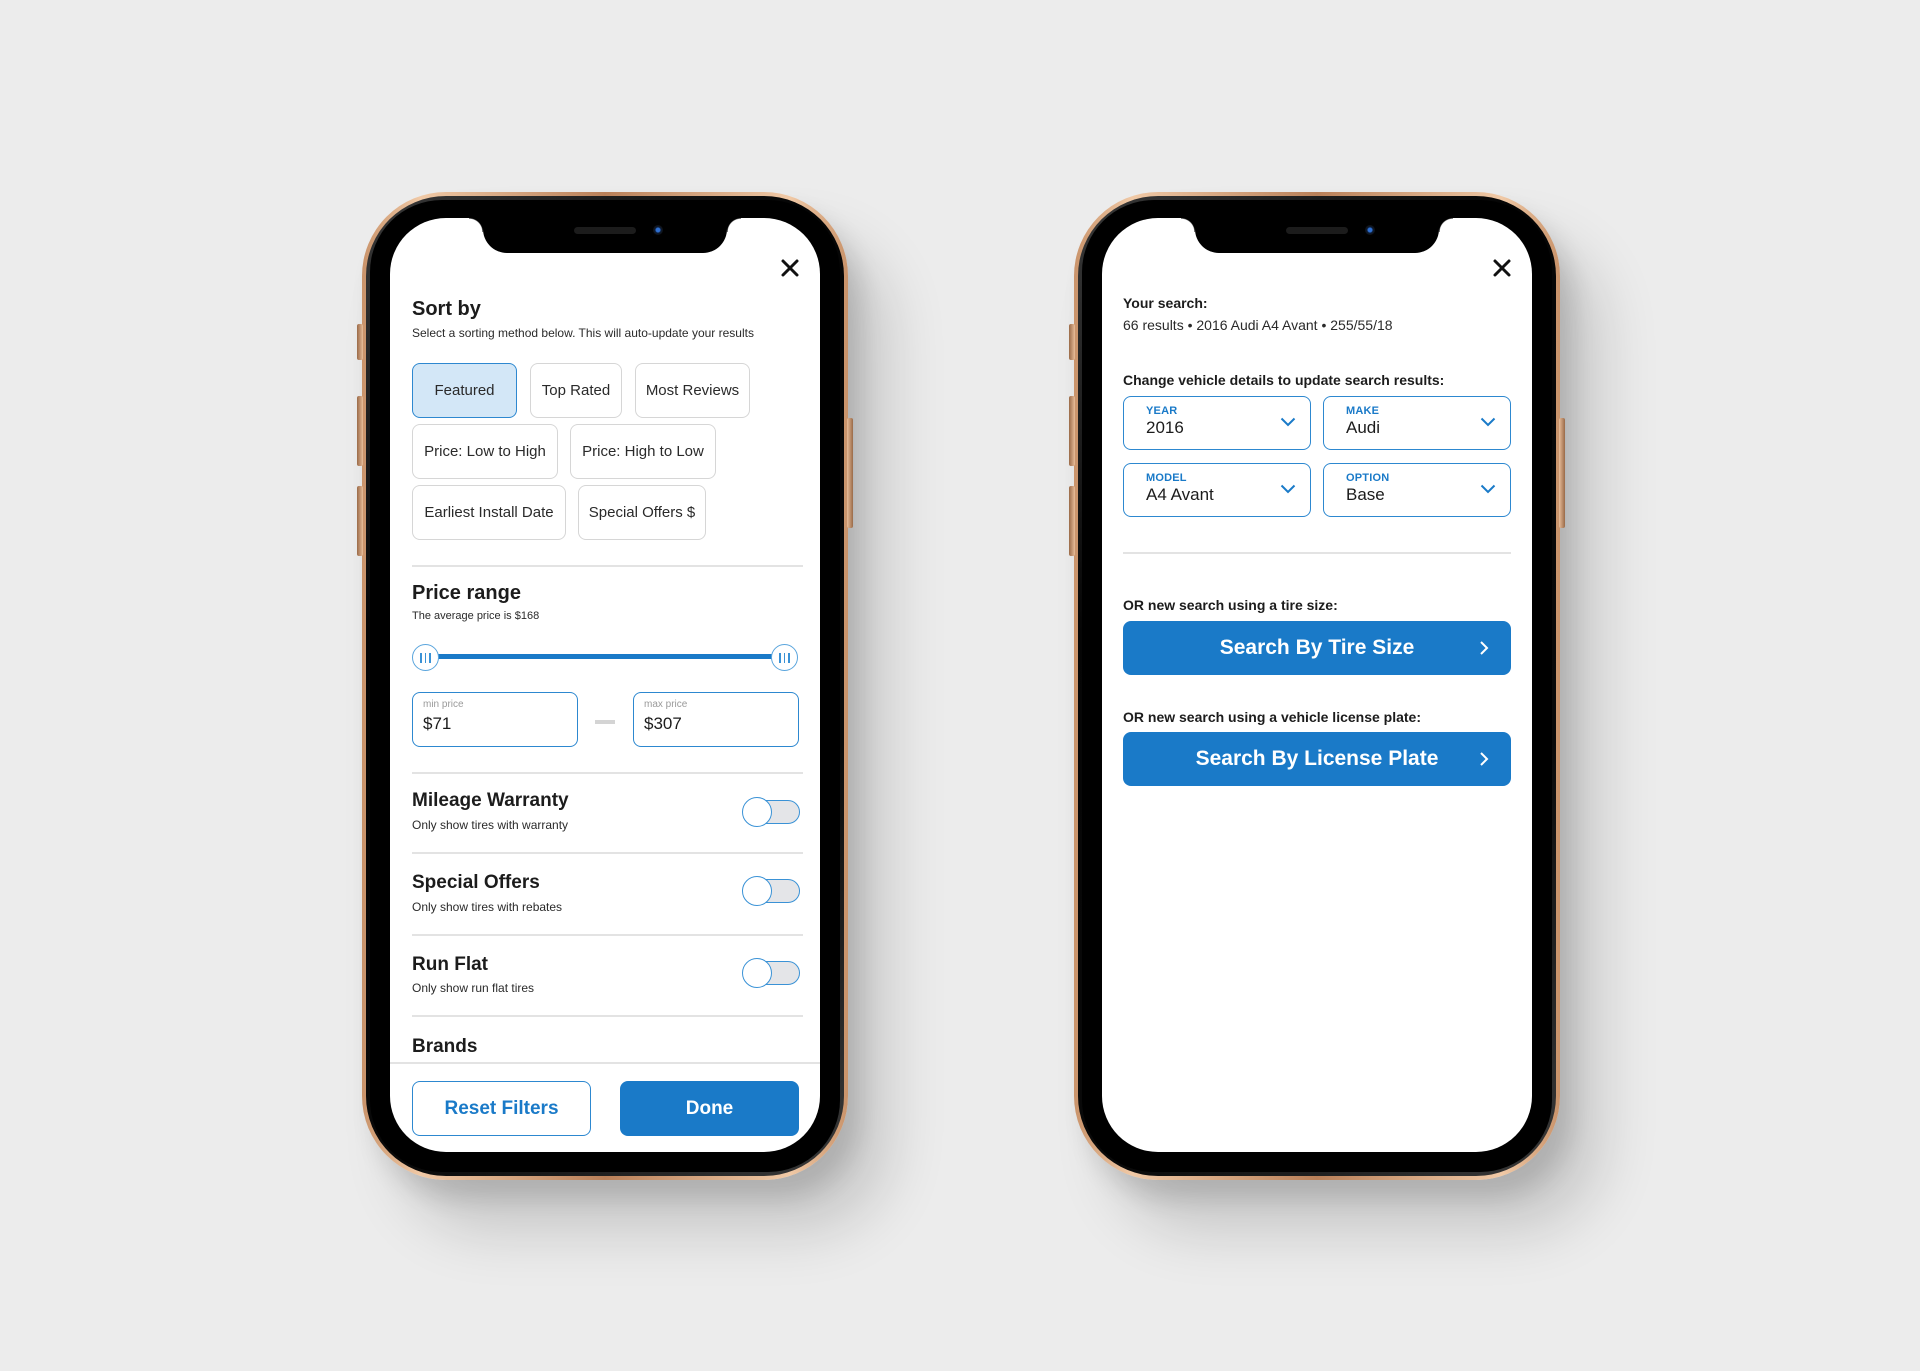 The image size is (1920, 1371). What do you see at coordinates (663, 723) in the screenshot?
I see `max-price-value: $307` at bounding box center [663, 723].